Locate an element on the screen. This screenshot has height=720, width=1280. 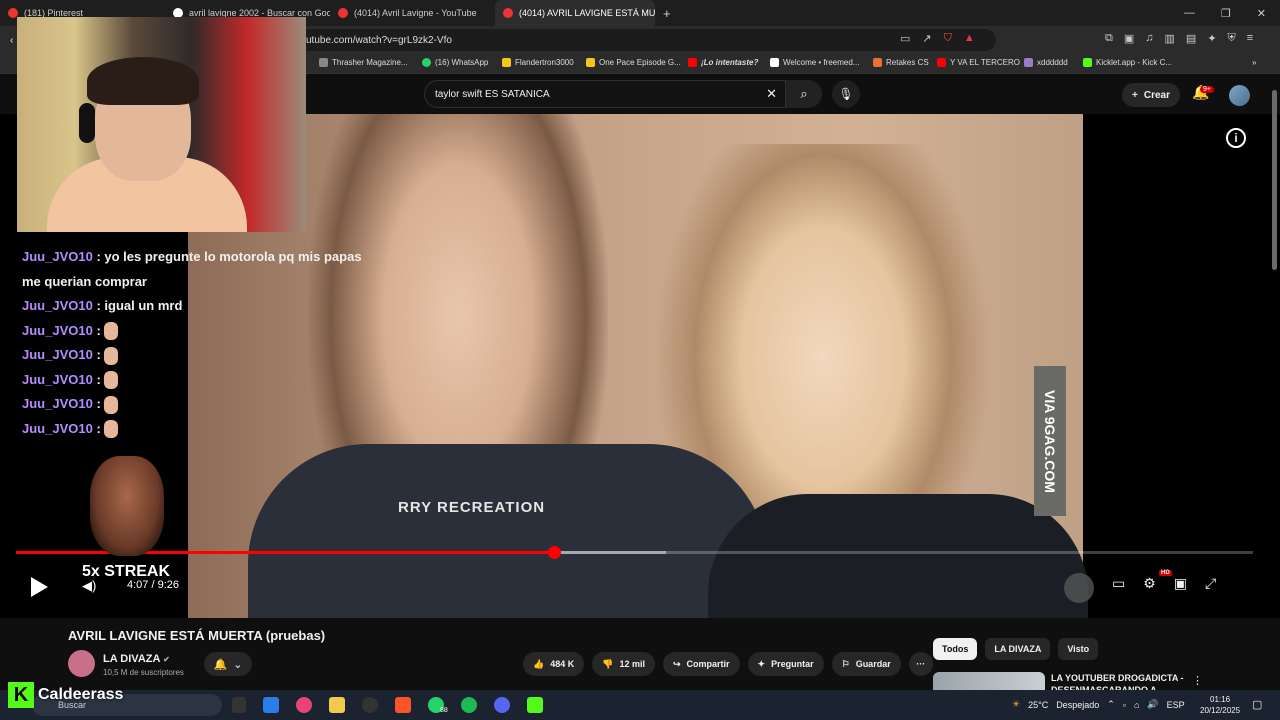
more-actions-button: ··· is located at coordinates (920, 664).